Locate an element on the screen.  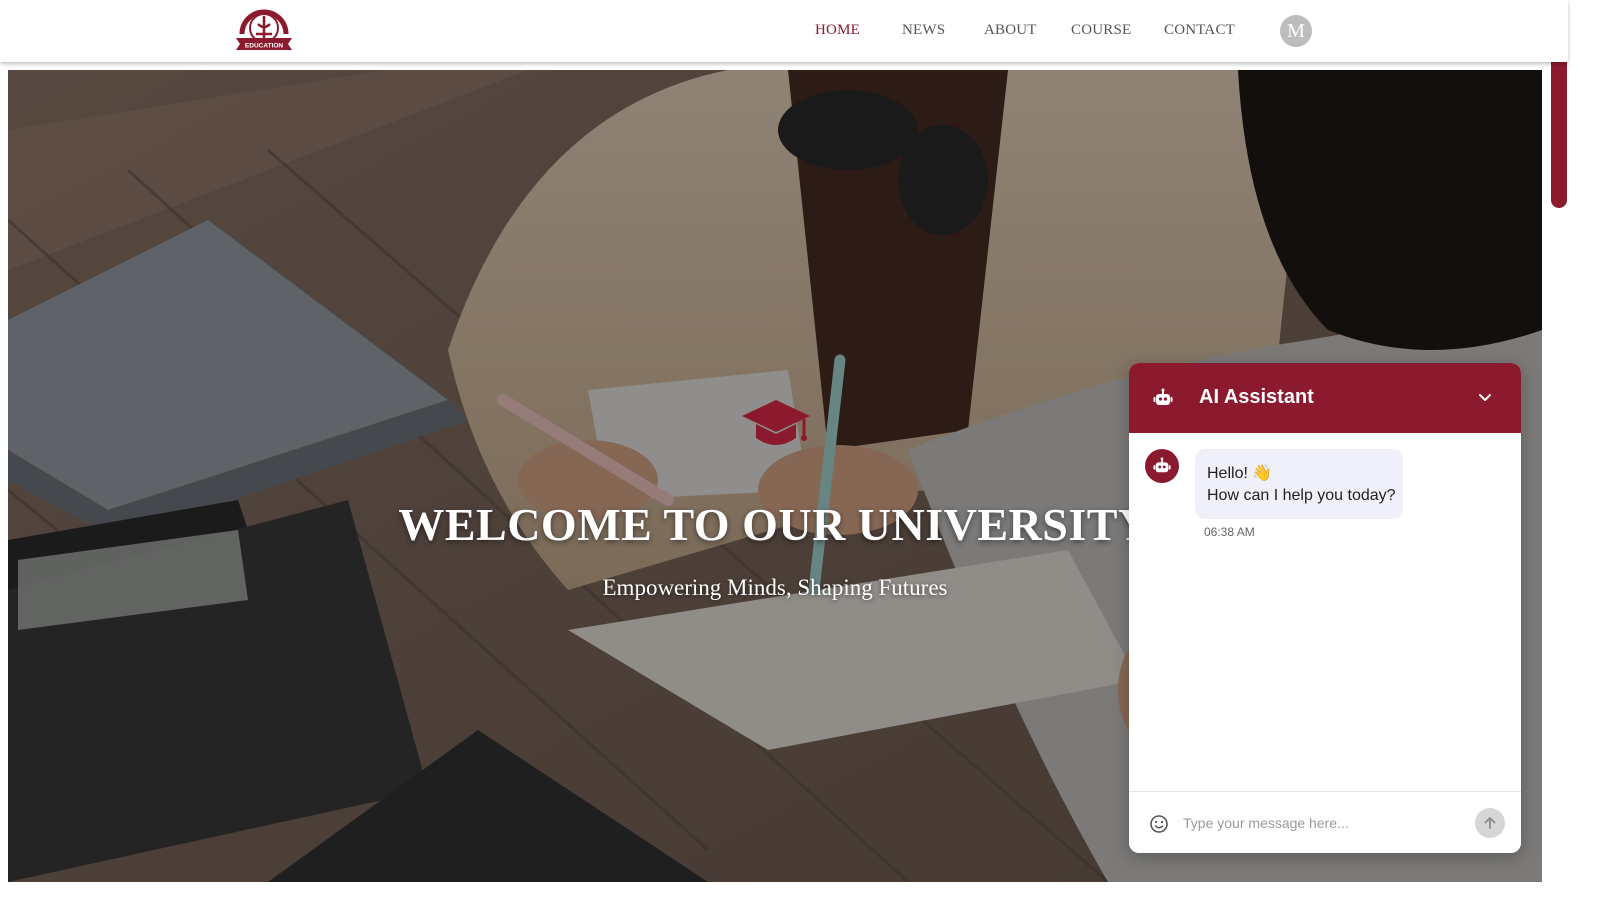
bot-message-bubble: Hello! 👋 How can I help you today? is located at coordinates (1299, 484).